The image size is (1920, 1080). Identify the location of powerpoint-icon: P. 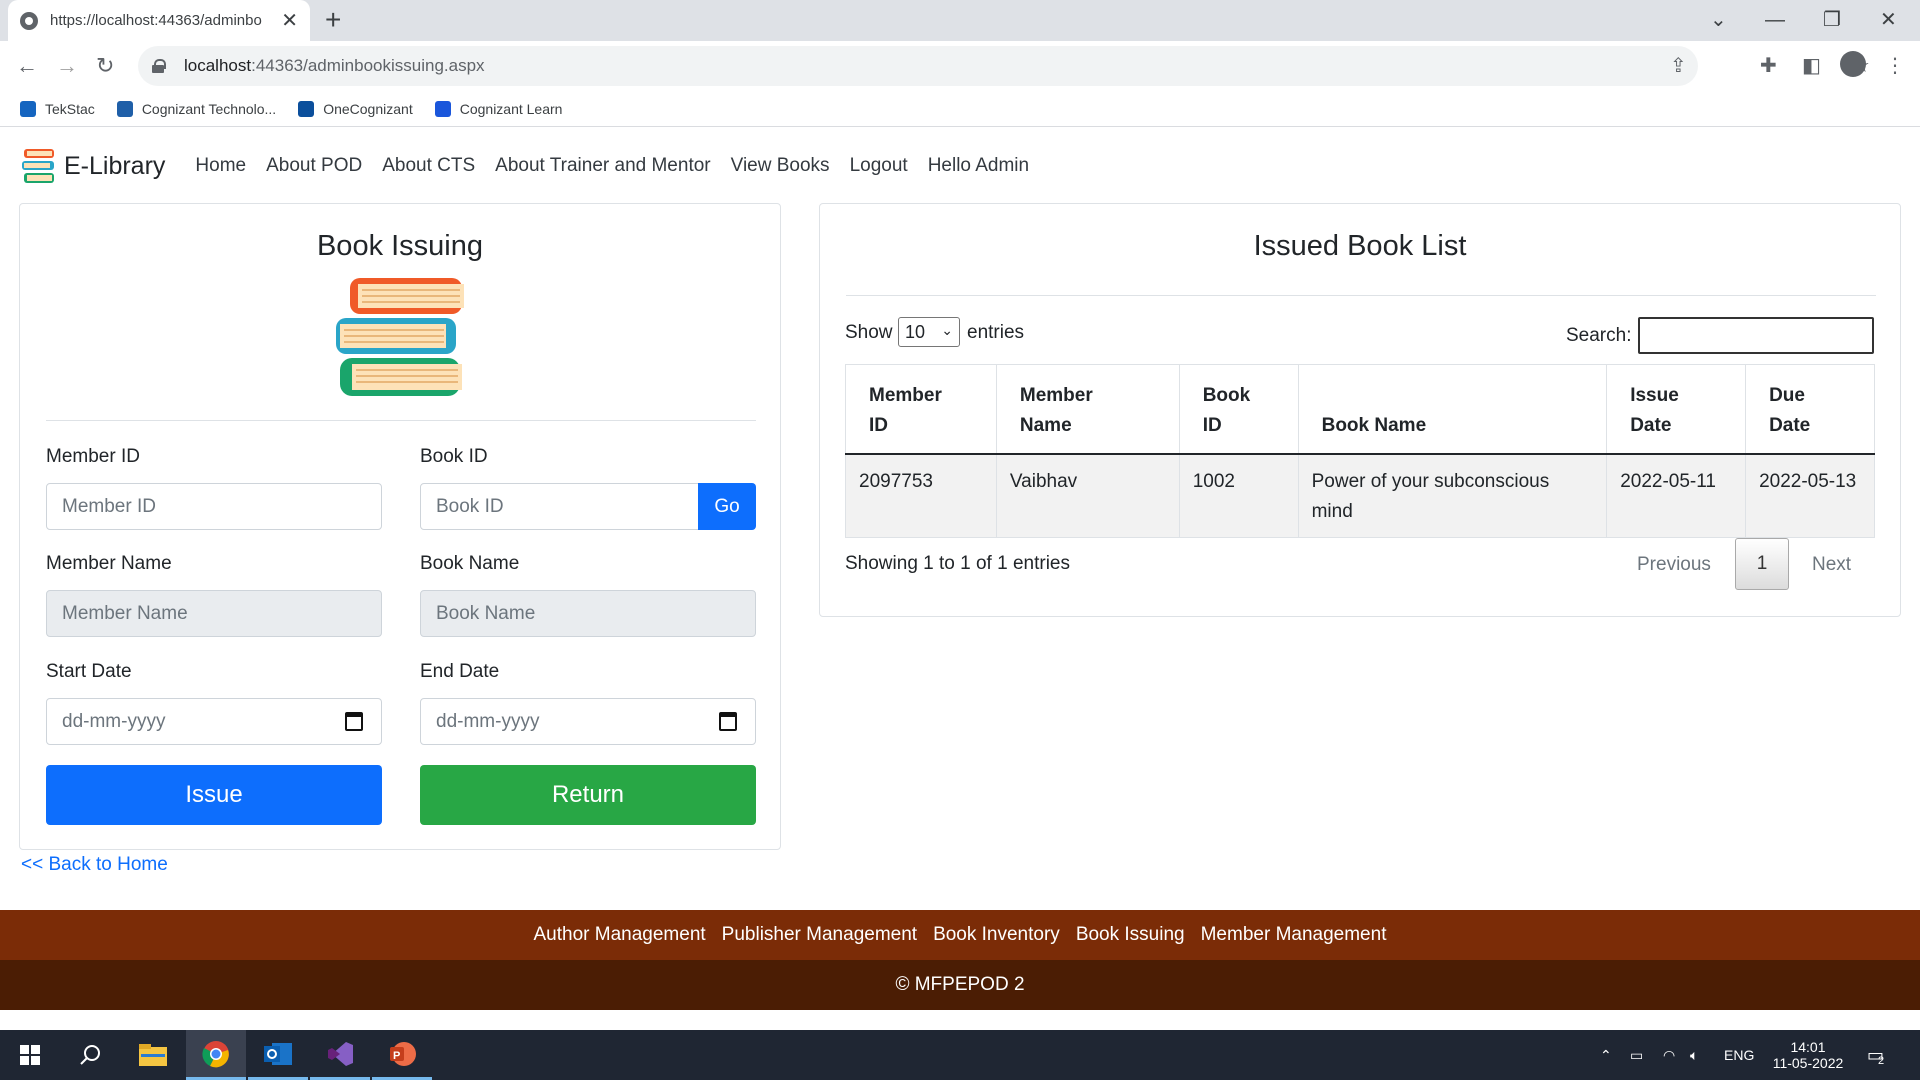
(402, 1055).